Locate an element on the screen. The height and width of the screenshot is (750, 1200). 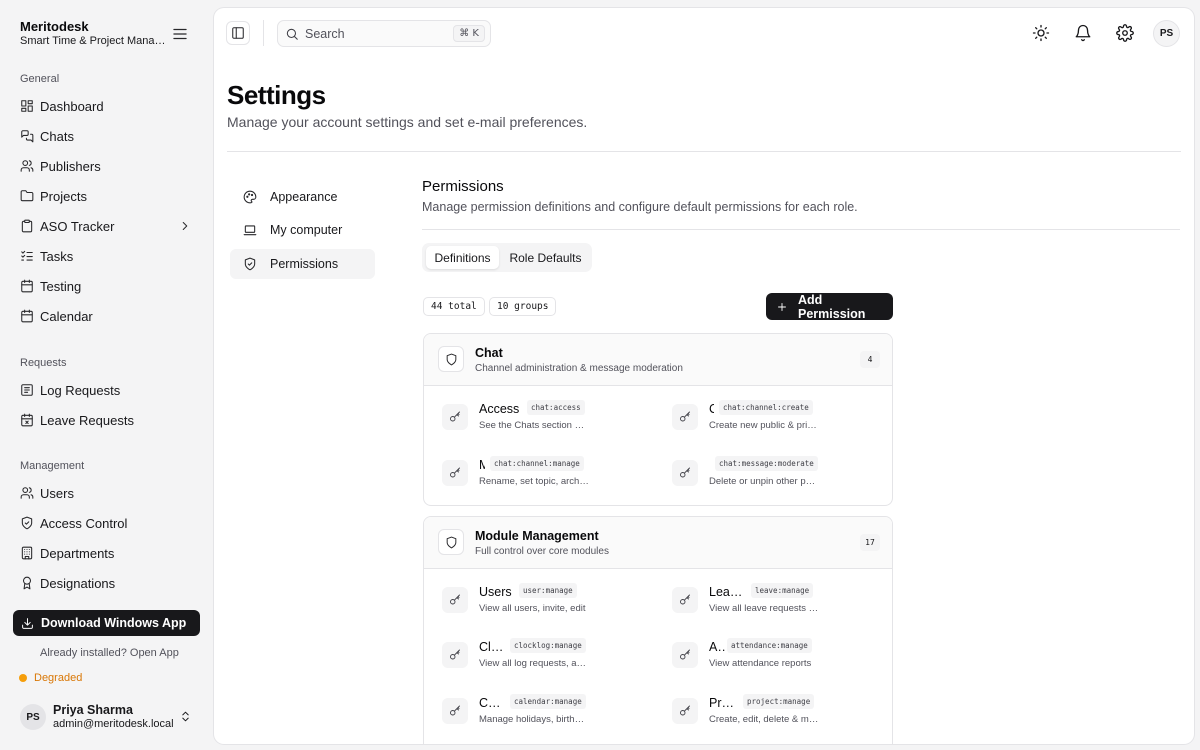
permission-code: chat:message:moderate is located at coordinates (766, 463).